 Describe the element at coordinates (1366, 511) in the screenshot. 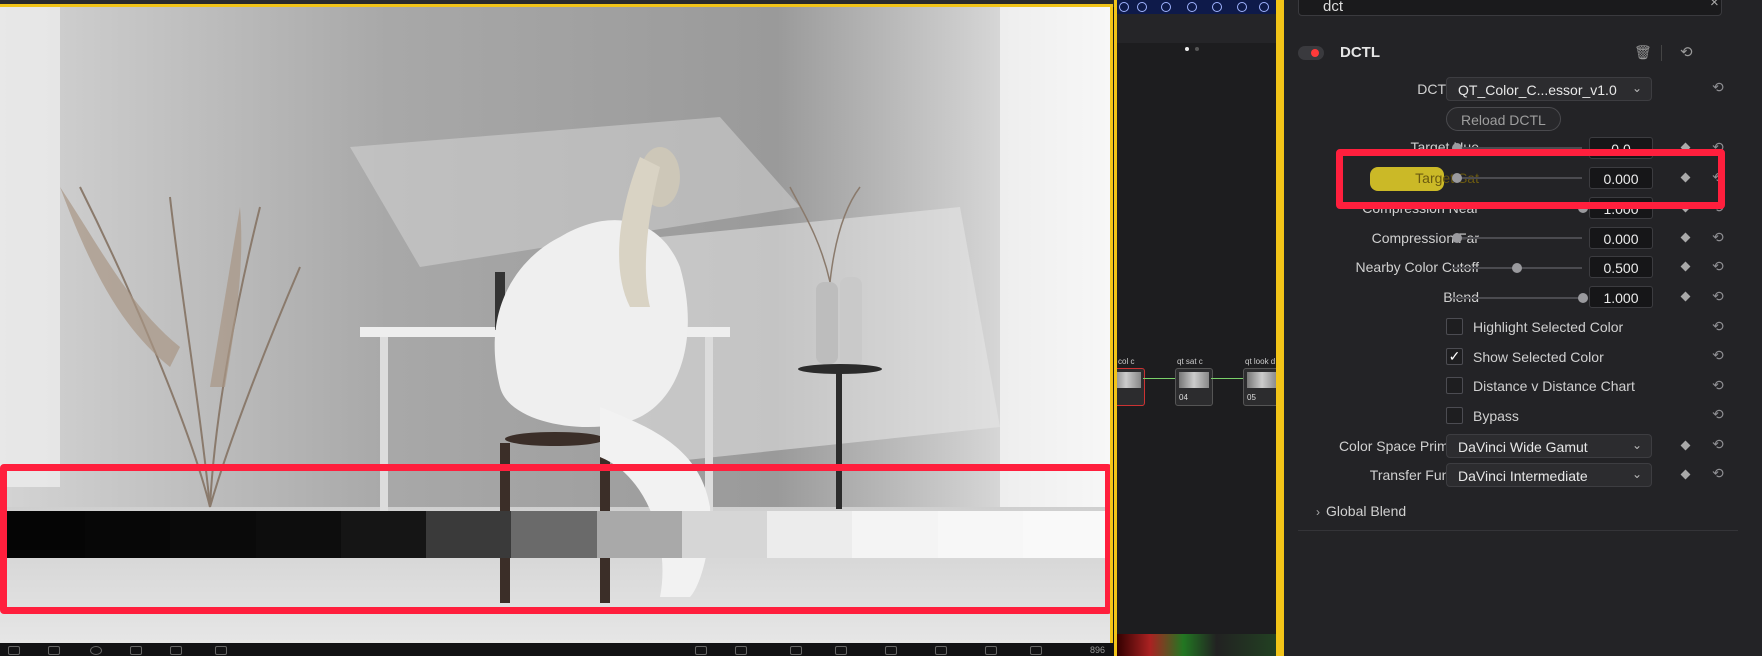

I see `section-label: Global Blend` at that location.